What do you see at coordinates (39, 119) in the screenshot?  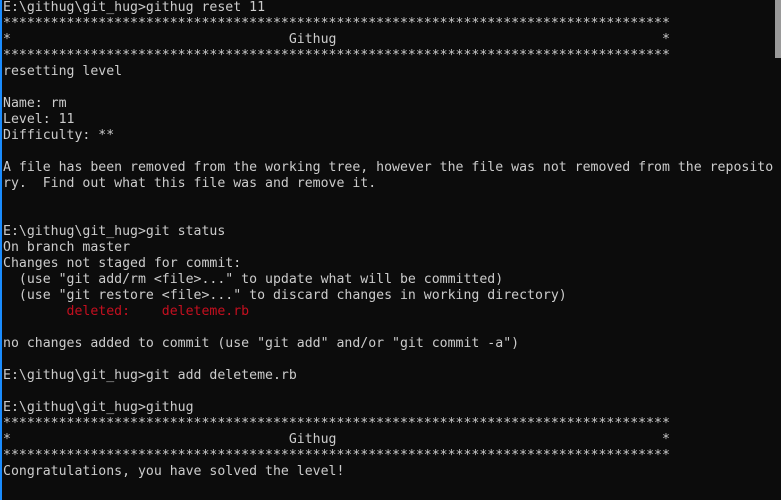 I see `console-text-run: Level: 11` at bounding box center [39, 119].